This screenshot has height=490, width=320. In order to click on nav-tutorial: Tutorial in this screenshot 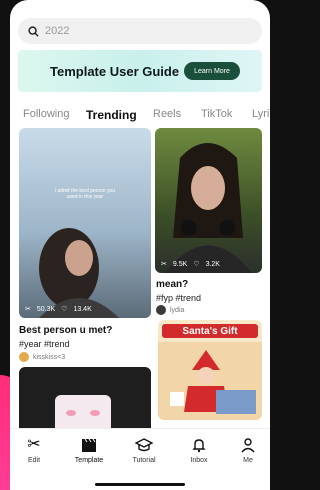, I will do `click(144, 450)`.